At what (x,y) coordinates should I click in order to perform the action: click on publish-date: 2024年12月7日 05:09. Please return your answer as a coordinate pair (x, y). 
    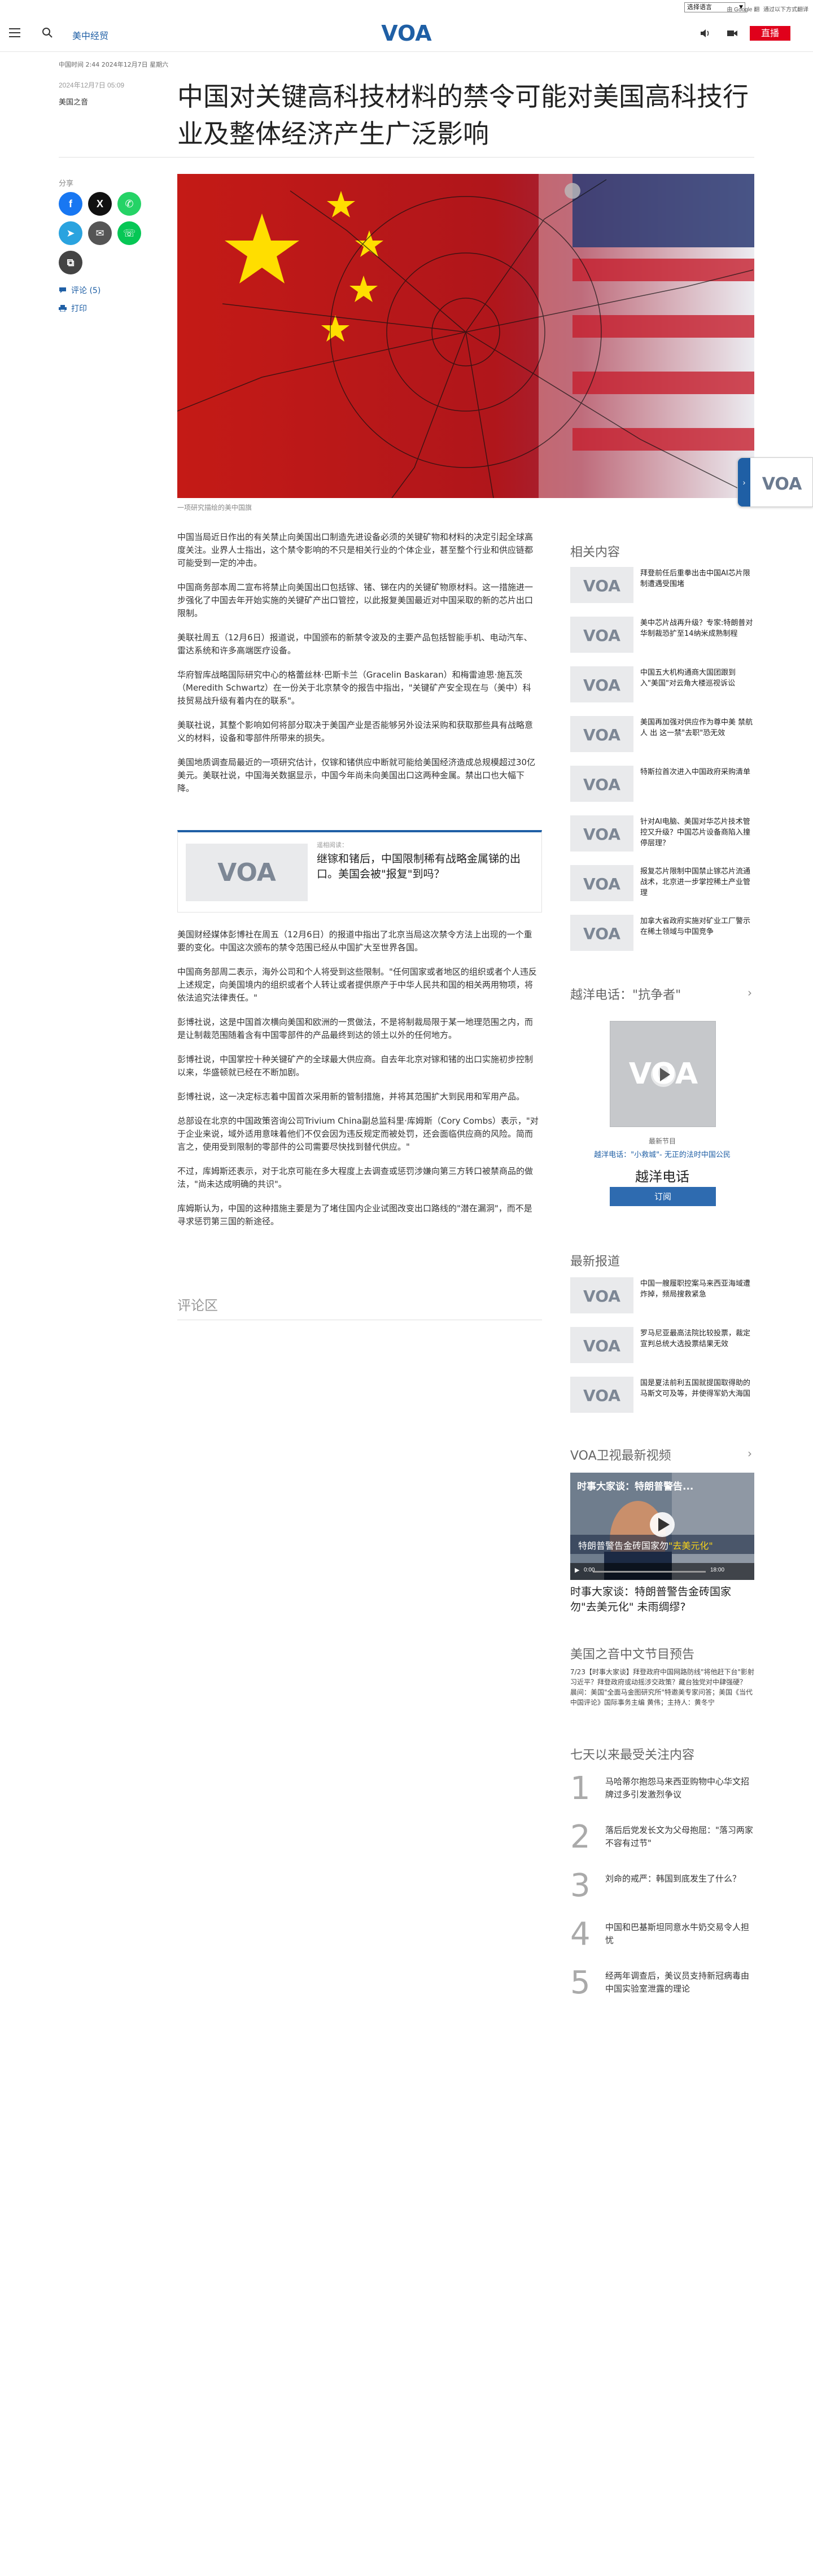
    Looking at the image, I should click on (92, 85).